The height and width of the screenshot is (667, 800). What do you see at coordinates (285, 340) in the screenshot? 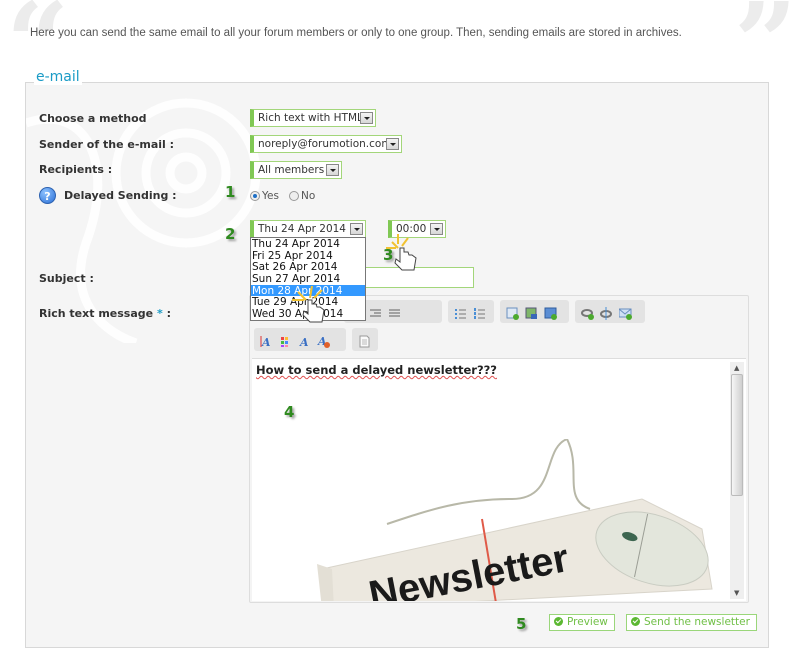
I see `font-color-icon` at bounding box center [285, 340].